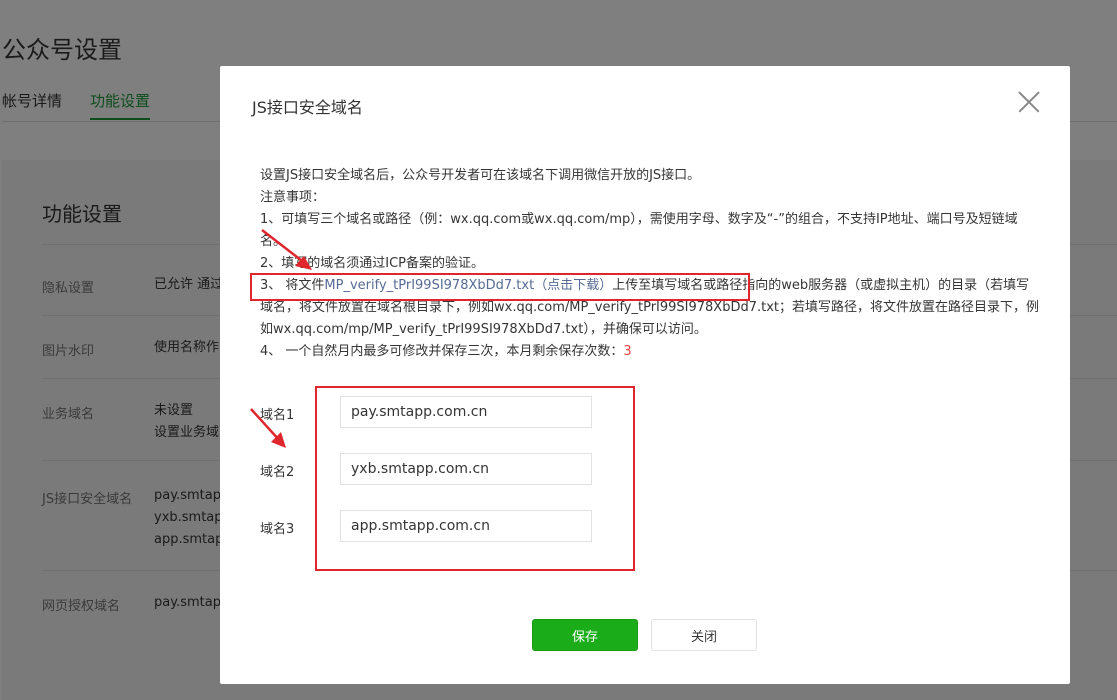 This screenshot has height=700, width=1117. What do you see at coordinates (186, 433) in the screenshot?
I see `row-value-line: 设置业务域` at bounding box center [186, 433].